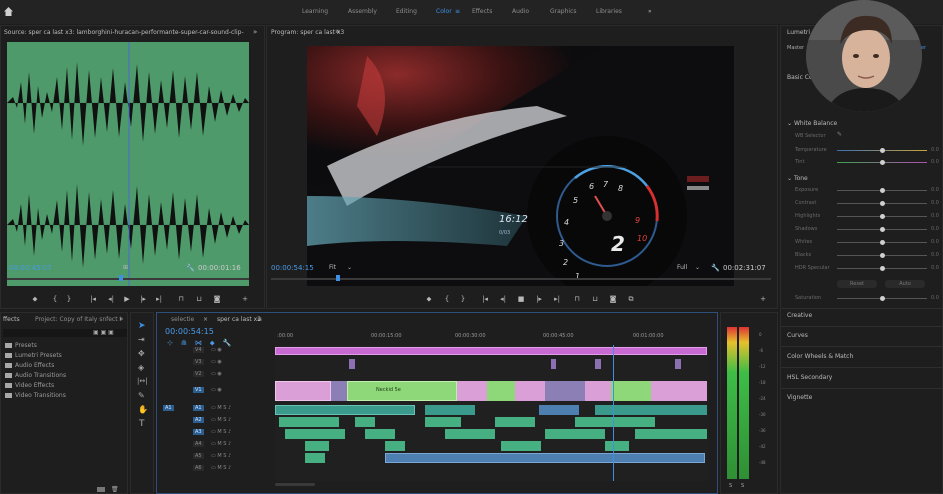 Image resolution: width=943 pixels, height=494 pixels. What do you see at coordinates (935, 255) in the screenshot?
I see `blacks-value: 0.0` at bounding box center [935, 255].